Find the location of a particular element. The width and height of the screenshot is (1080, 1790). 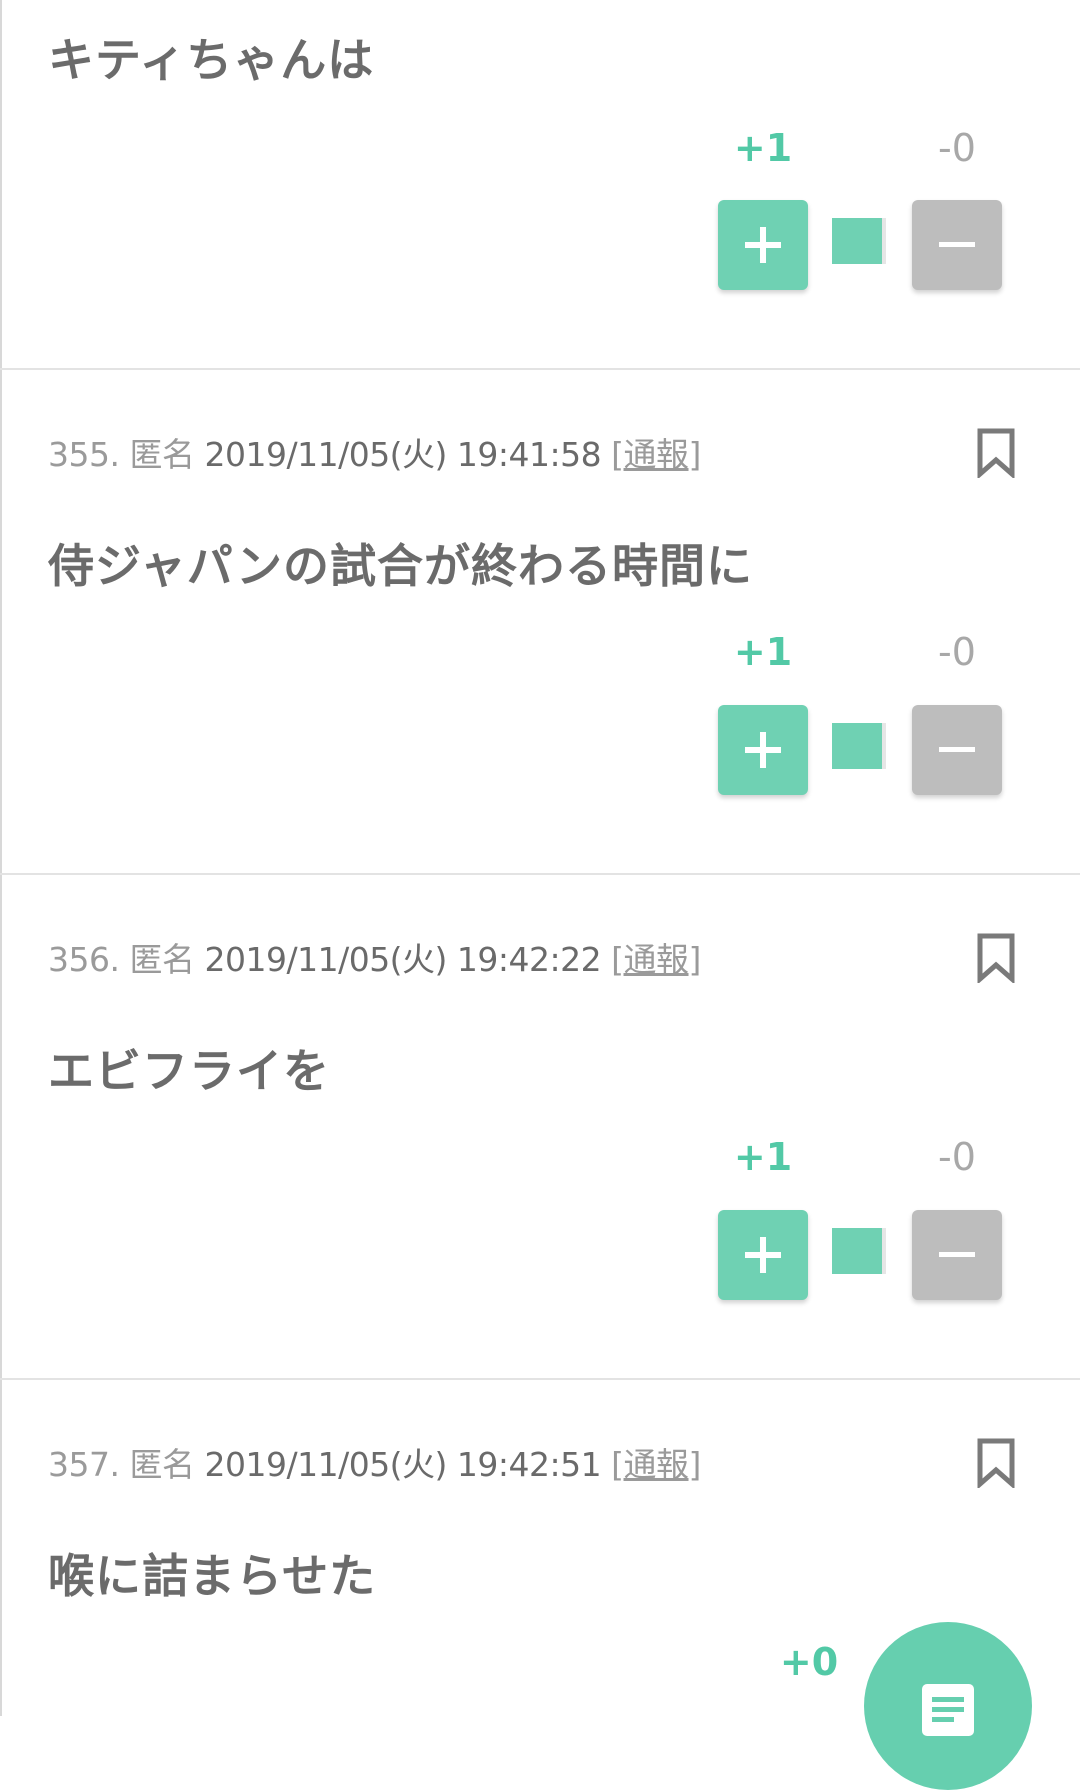

post-number: 356. is located at coordinates (84, 959).